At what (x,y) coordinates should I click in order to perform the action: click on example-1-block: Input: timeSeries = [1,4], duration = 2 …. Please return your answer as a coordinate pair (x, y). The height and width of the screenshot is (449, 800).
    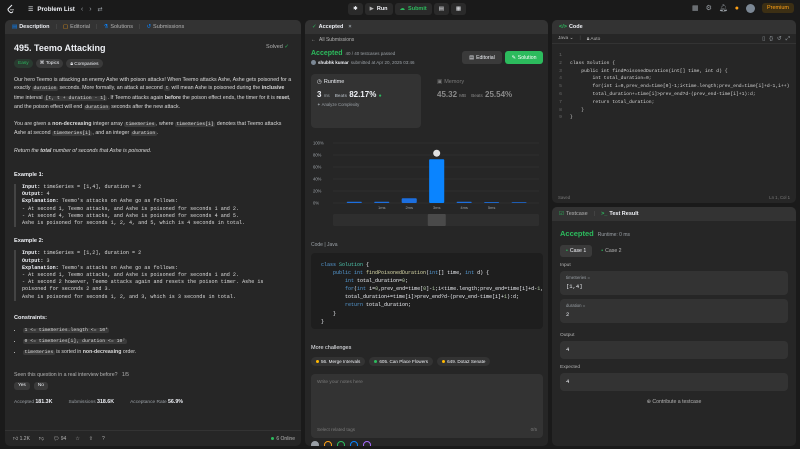
    Looking at the image, I should click on (153, 206).